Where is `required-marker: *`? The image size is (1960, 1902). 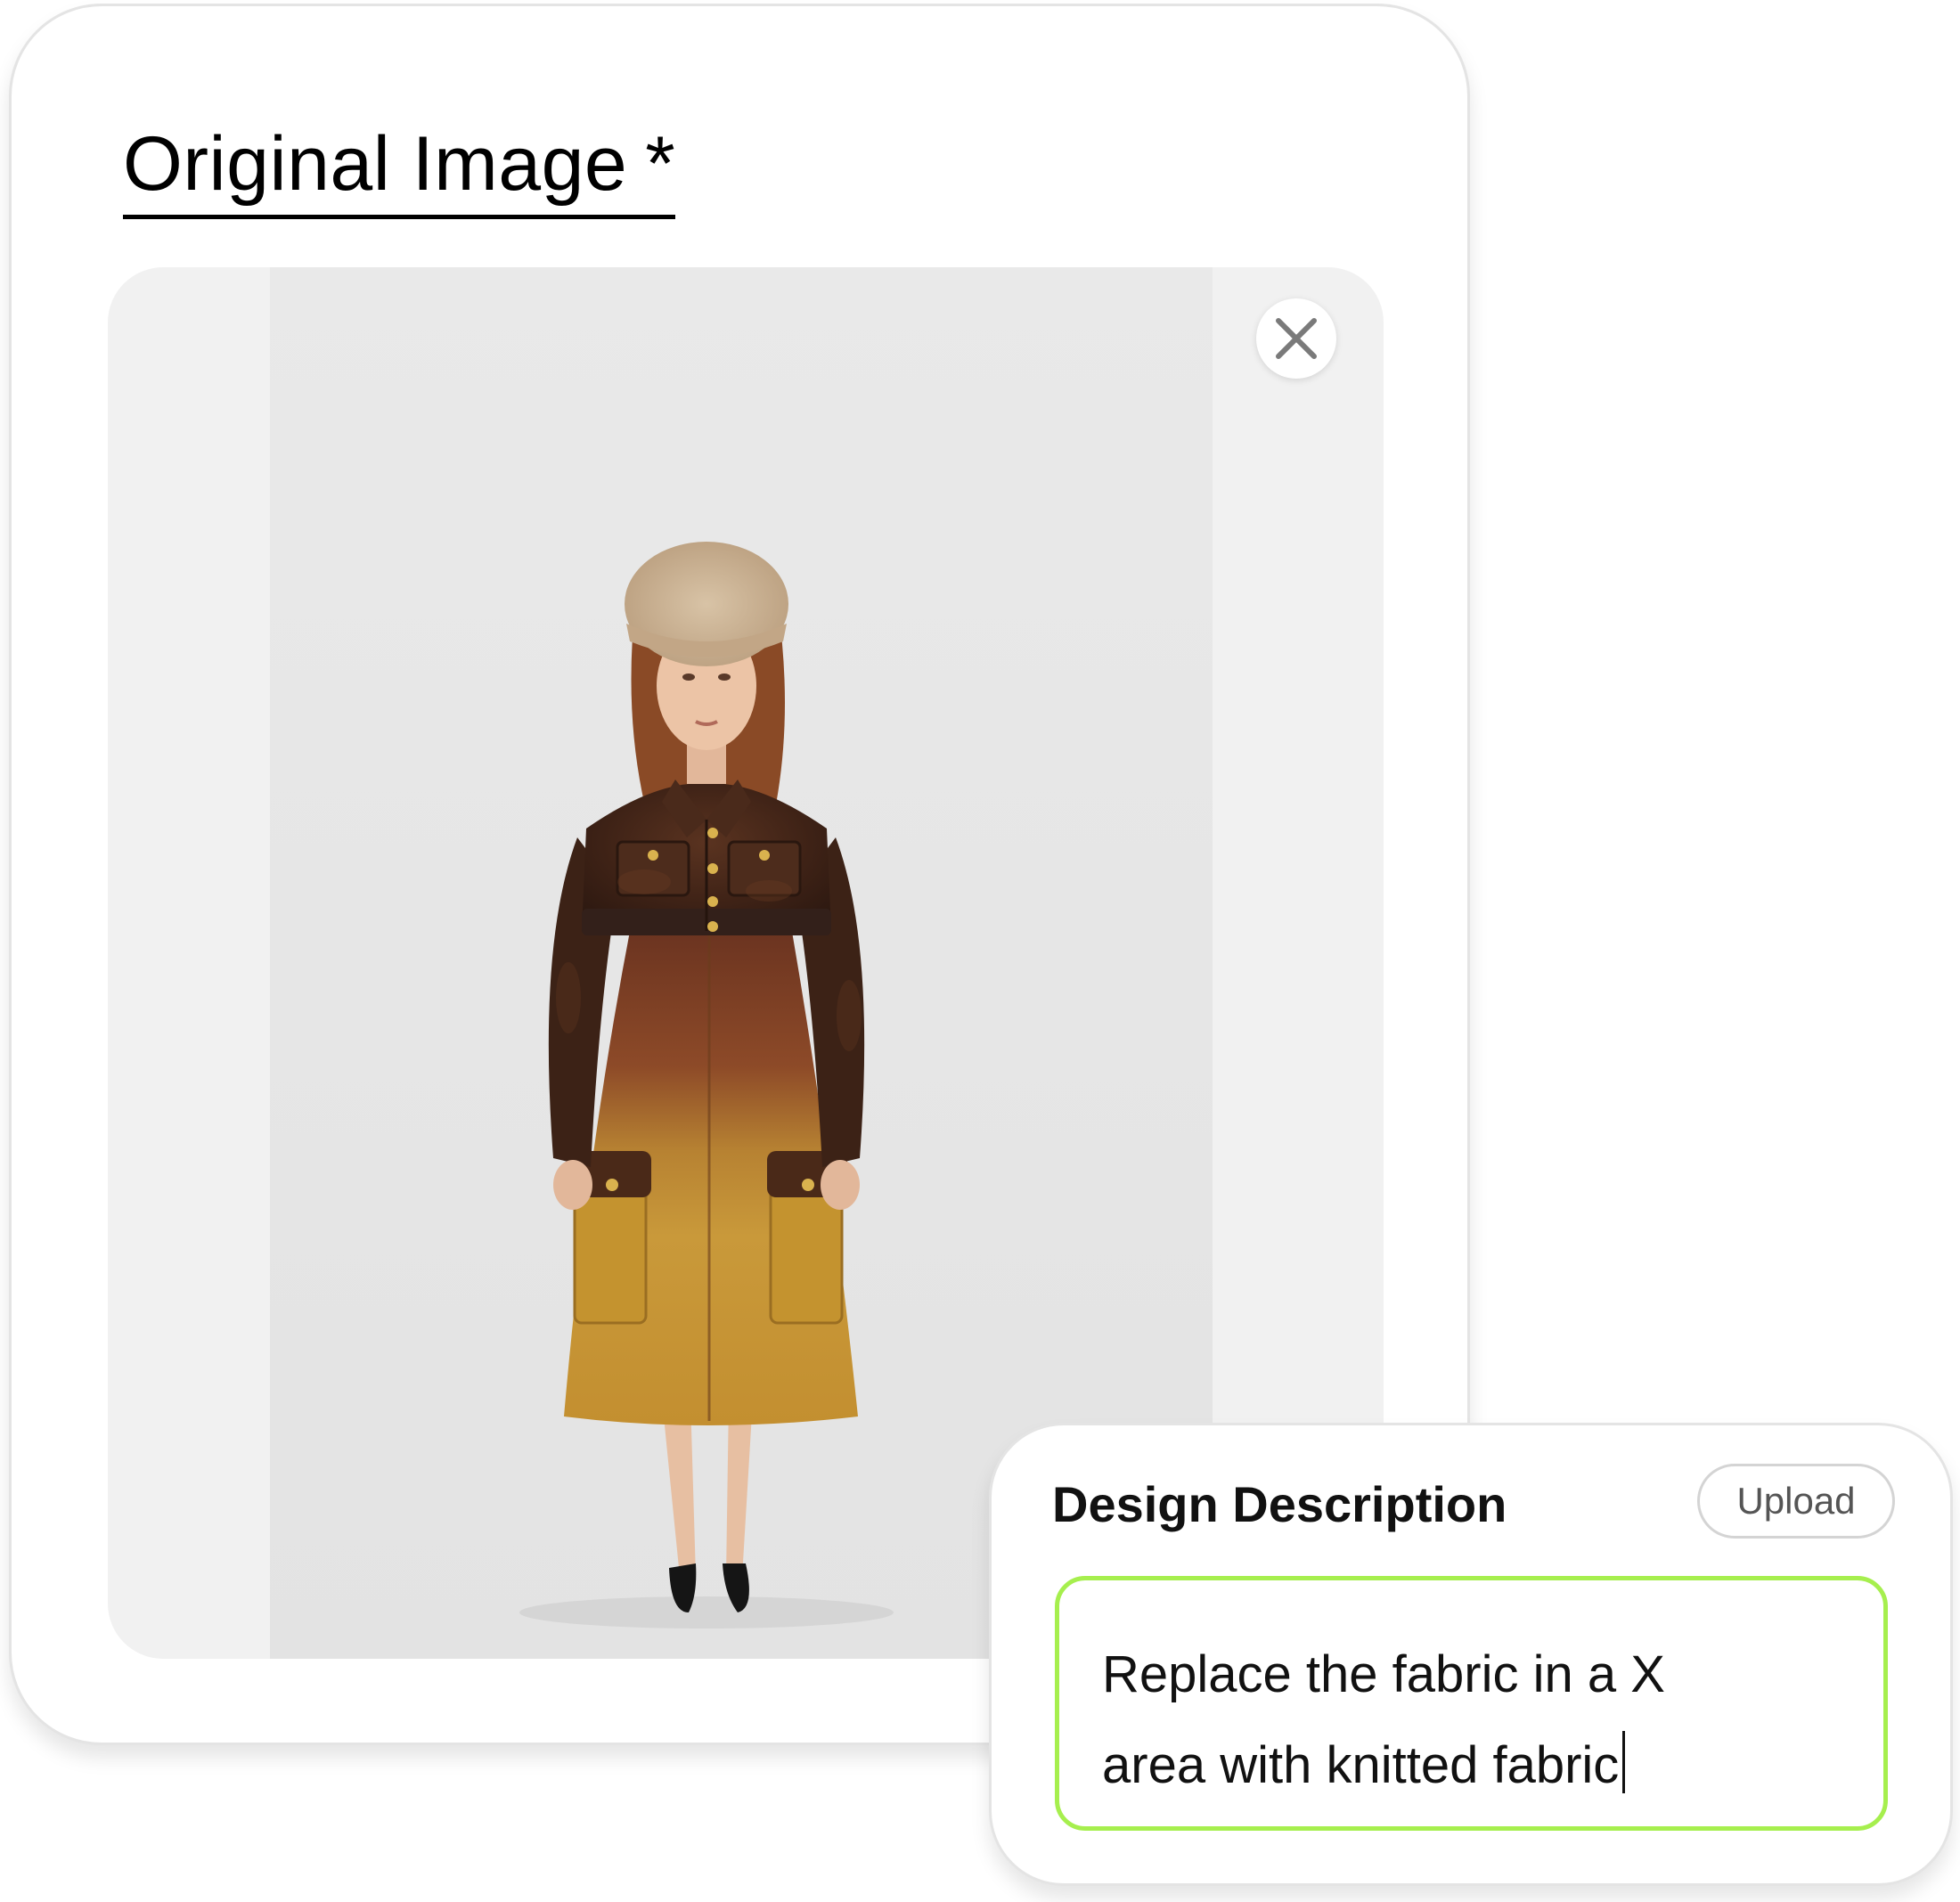
required-marker: * is located at coordinates (660, 164).